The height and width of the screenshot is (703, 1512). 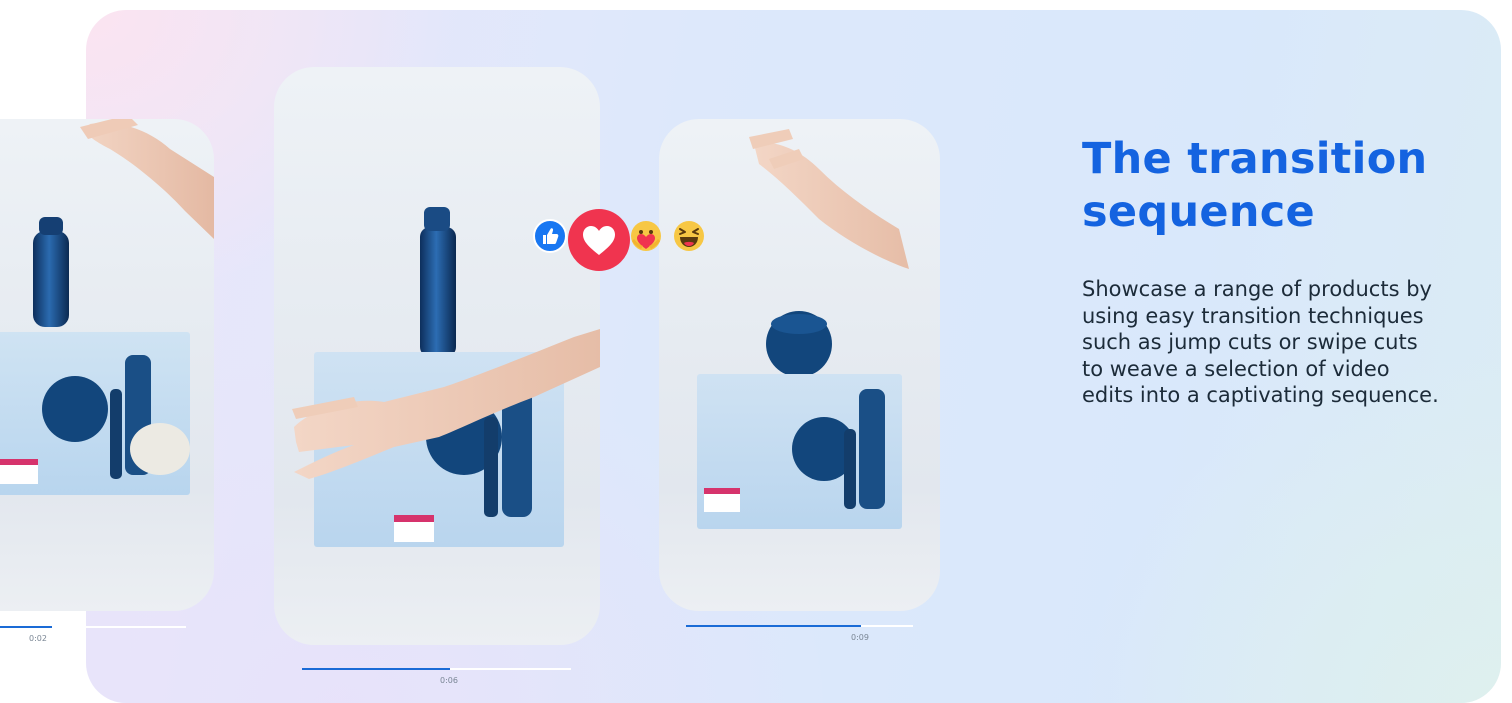 I want to click on product-scene-left, so click(x=107, y=307).